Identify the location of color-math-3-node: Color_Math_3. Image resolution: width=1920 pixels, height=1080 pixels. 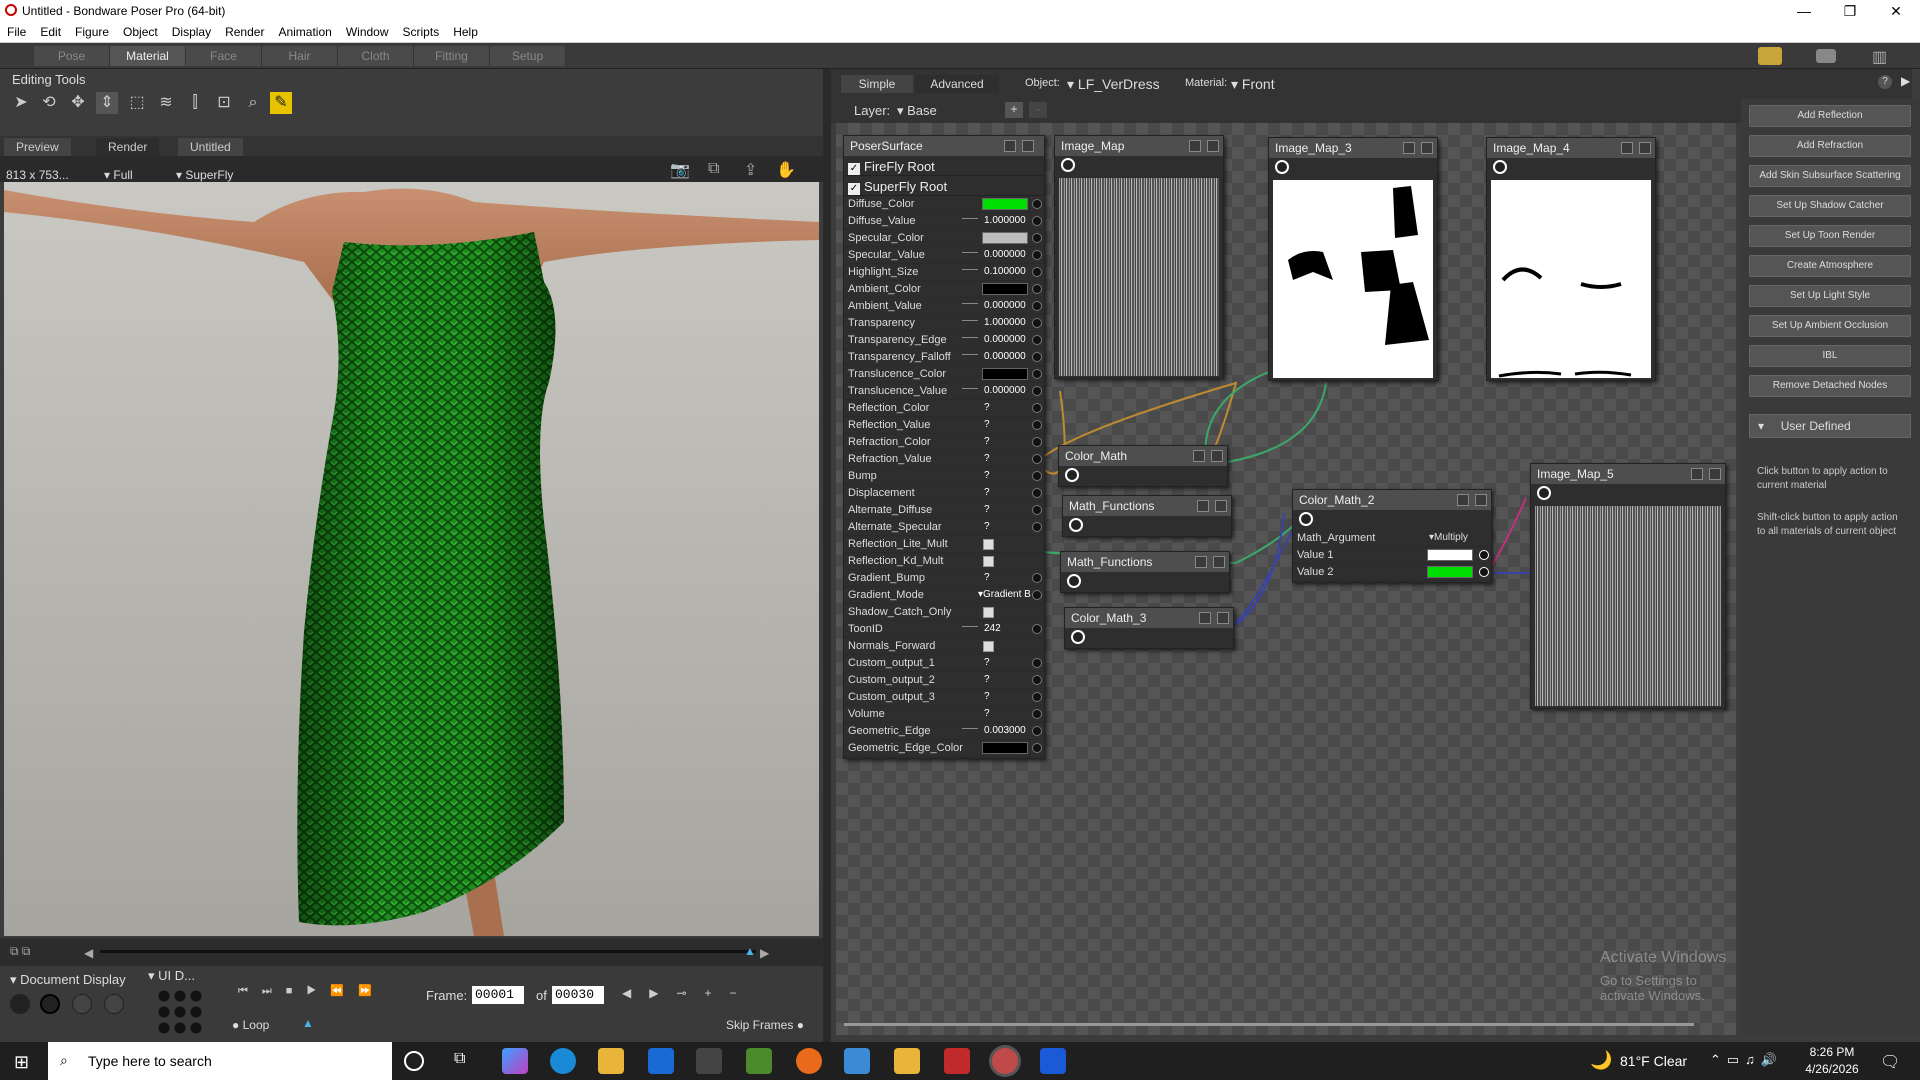
(1149, 628).